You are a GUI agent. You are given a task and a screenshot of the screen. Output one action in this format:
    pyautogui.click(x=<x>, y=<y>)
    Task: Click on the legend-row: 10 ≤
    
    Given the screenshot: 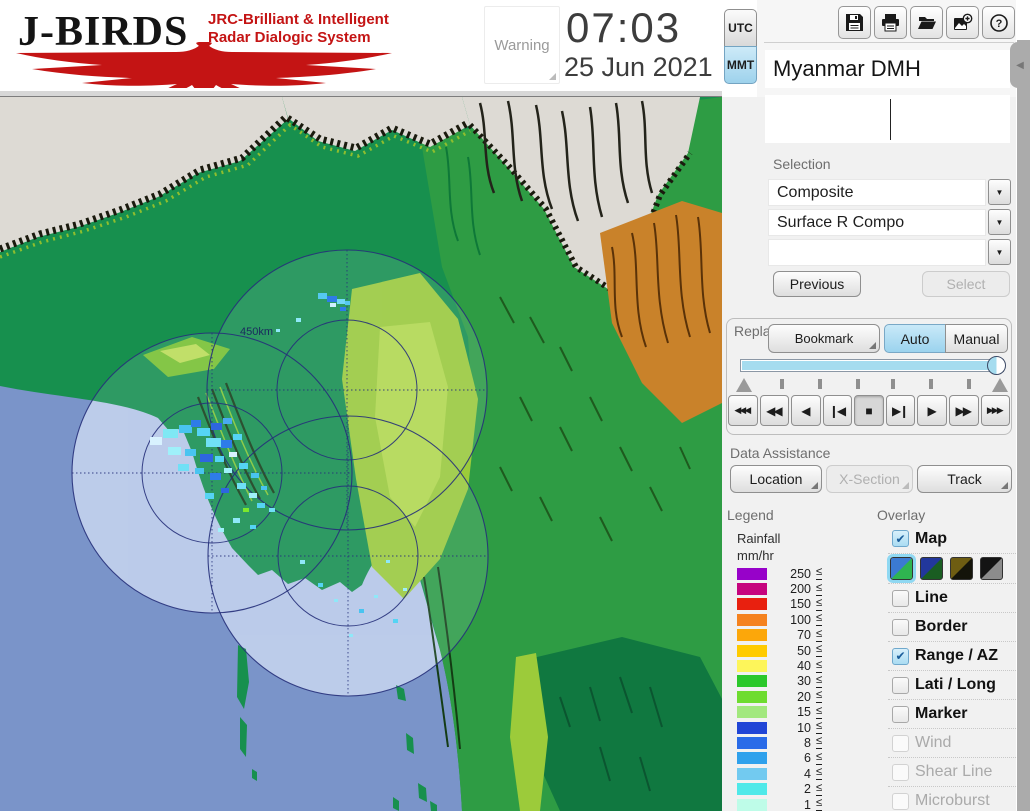 What is the action you would take?
    pyautogui.click(x=796, y=727)
    